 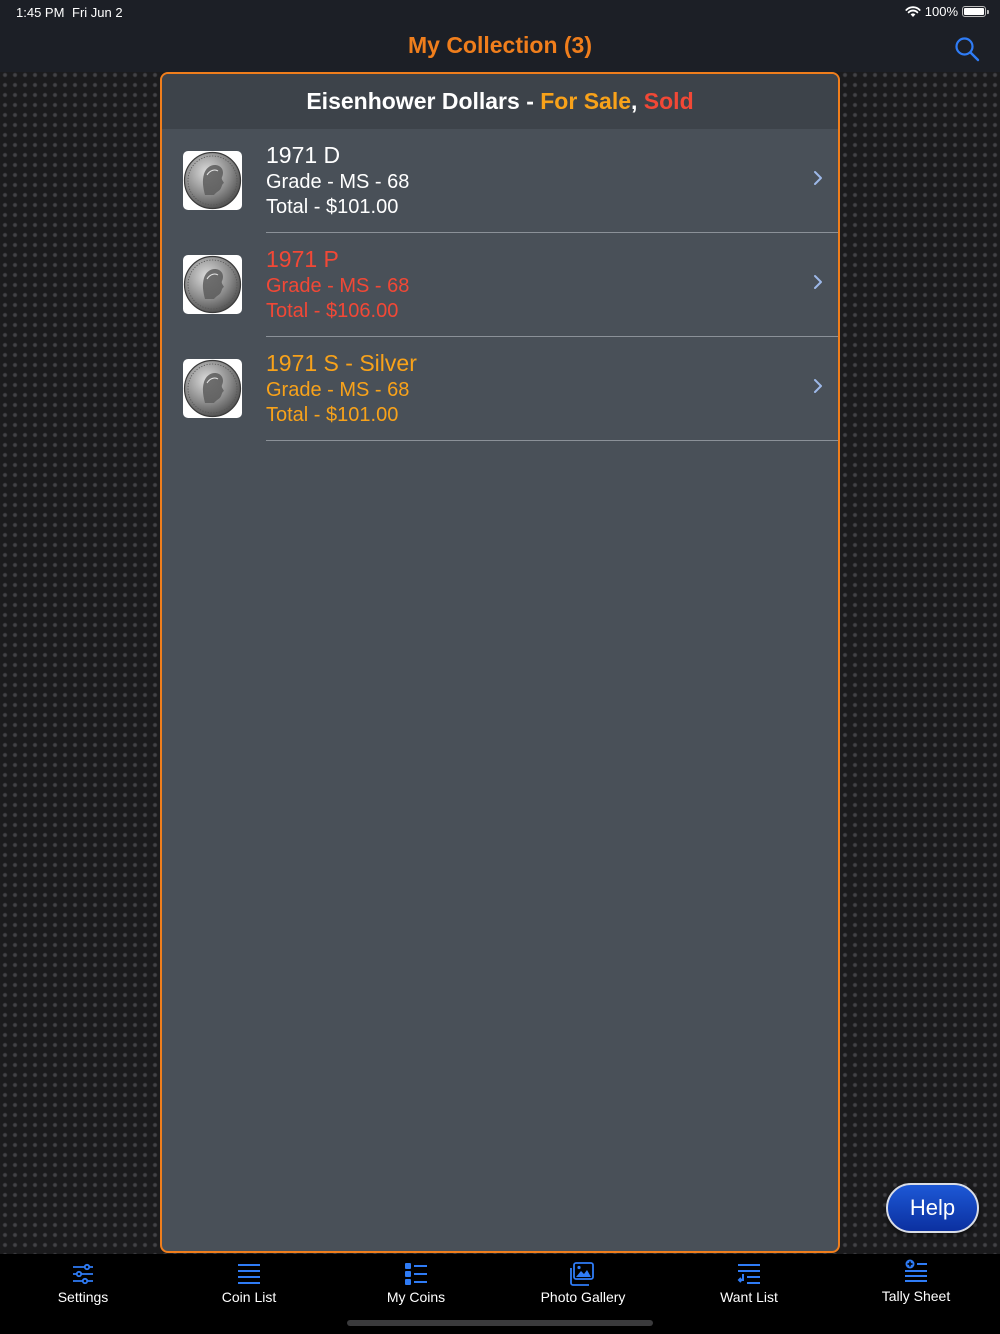 I want to click on battery-icon, so click(x=975, y=11).